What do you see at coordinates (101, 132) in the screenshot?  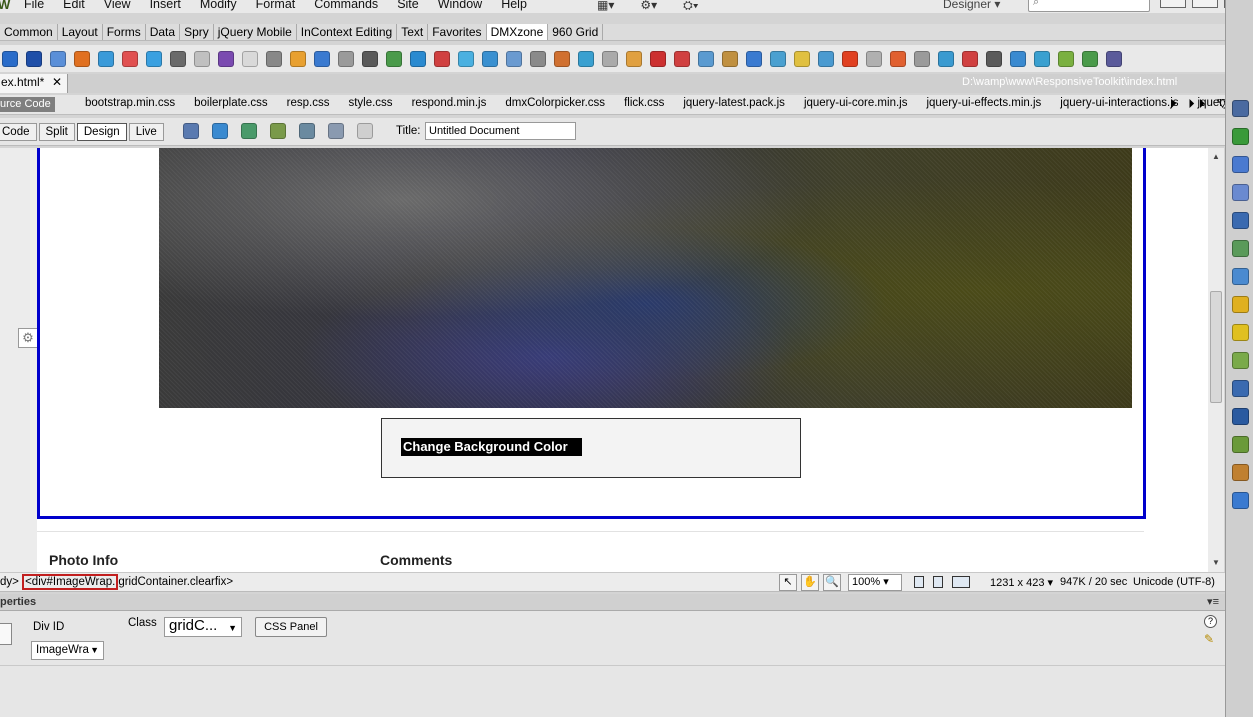 I see `design-view-button: Design` at bounding box center [101, 132].